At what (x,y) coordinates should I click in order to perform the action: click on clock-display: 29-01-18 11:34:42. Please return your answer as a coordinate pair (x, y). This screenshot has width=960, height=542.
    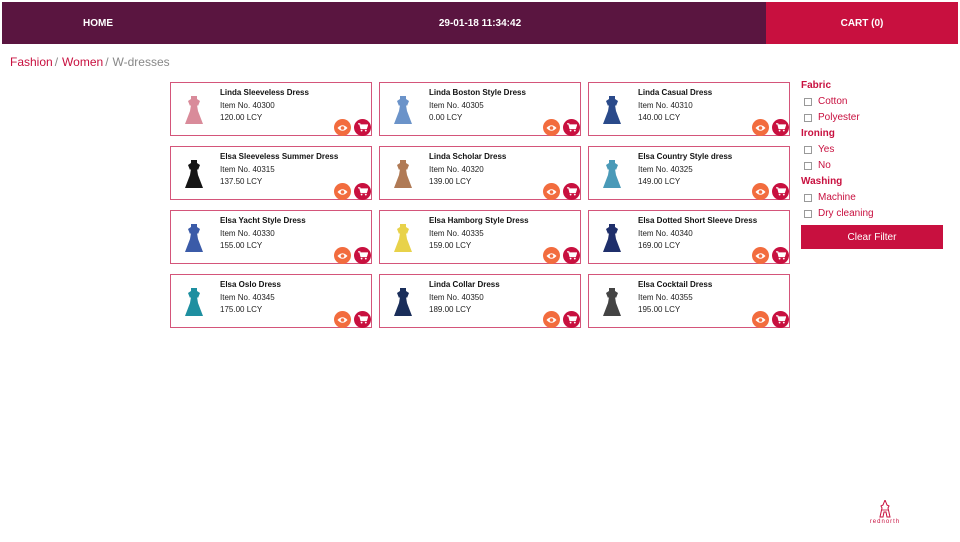
    Looking at the image, I should click on (480, 23).